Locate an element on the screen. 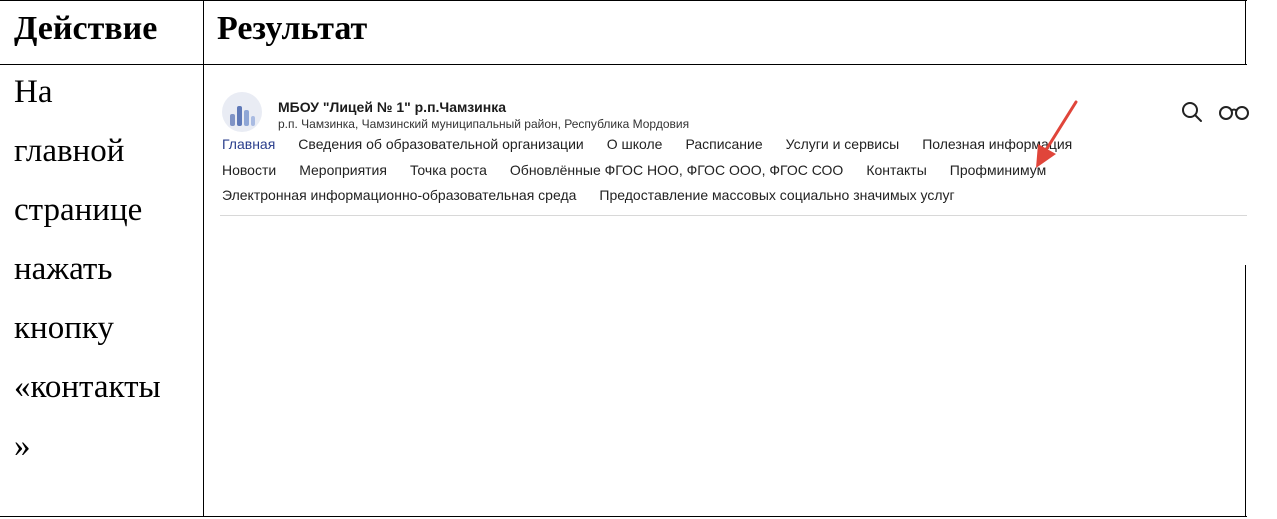 This screenshot has height=519, width=1277. nav-item-info: Сведения об образовательной организации is located at coordinates (440, 144).